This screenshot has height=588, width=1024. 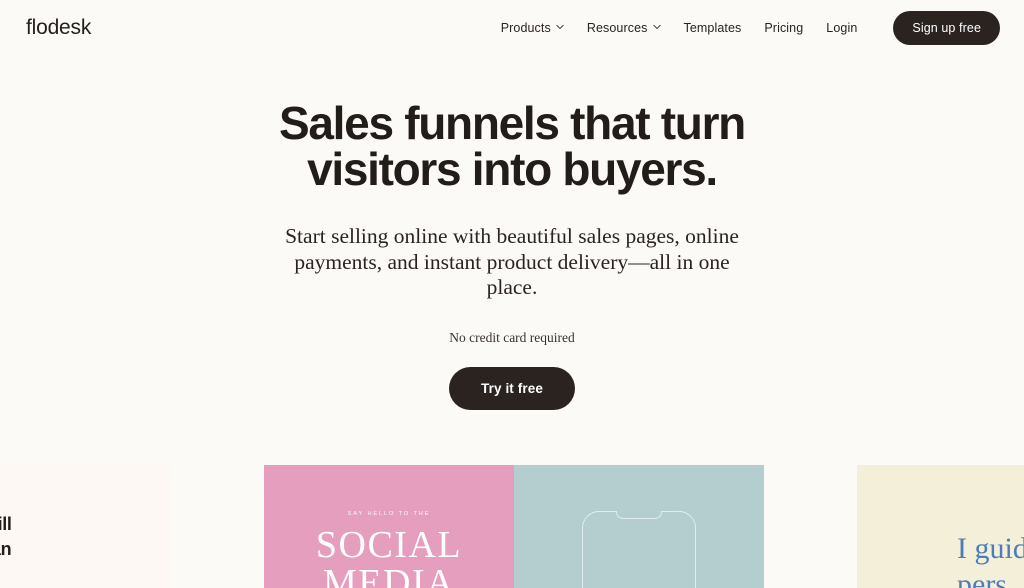 I want to click on nav-item-login: Login, so click(x=841, y=28).